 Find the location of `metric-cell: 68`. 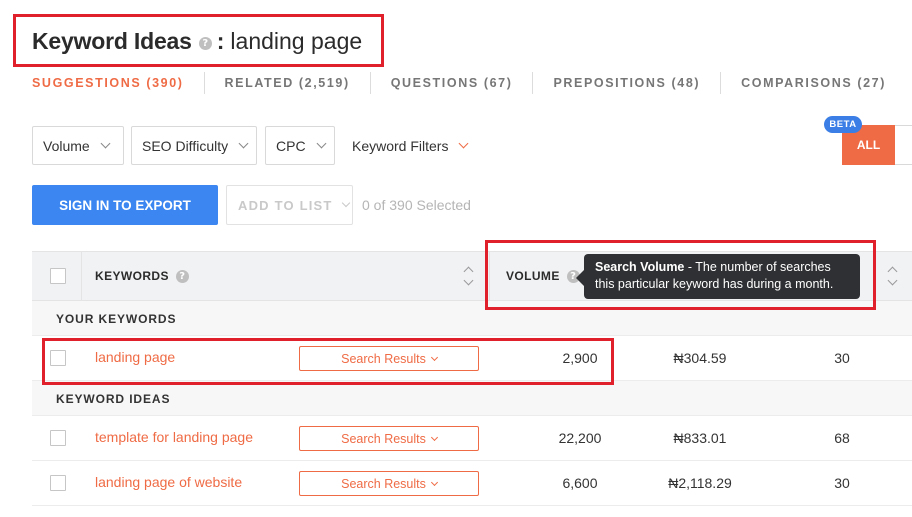

metric-cell: 68 is located at coordinates (842, 438).